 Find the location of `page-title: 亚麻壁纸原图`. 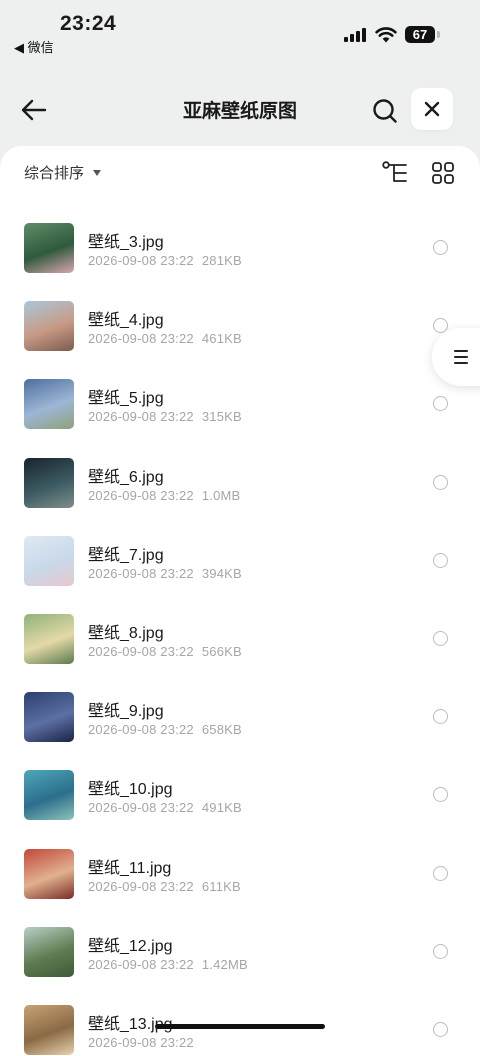

page-title: 亚麻壁纸原图 is located at coordinates (239, 111).